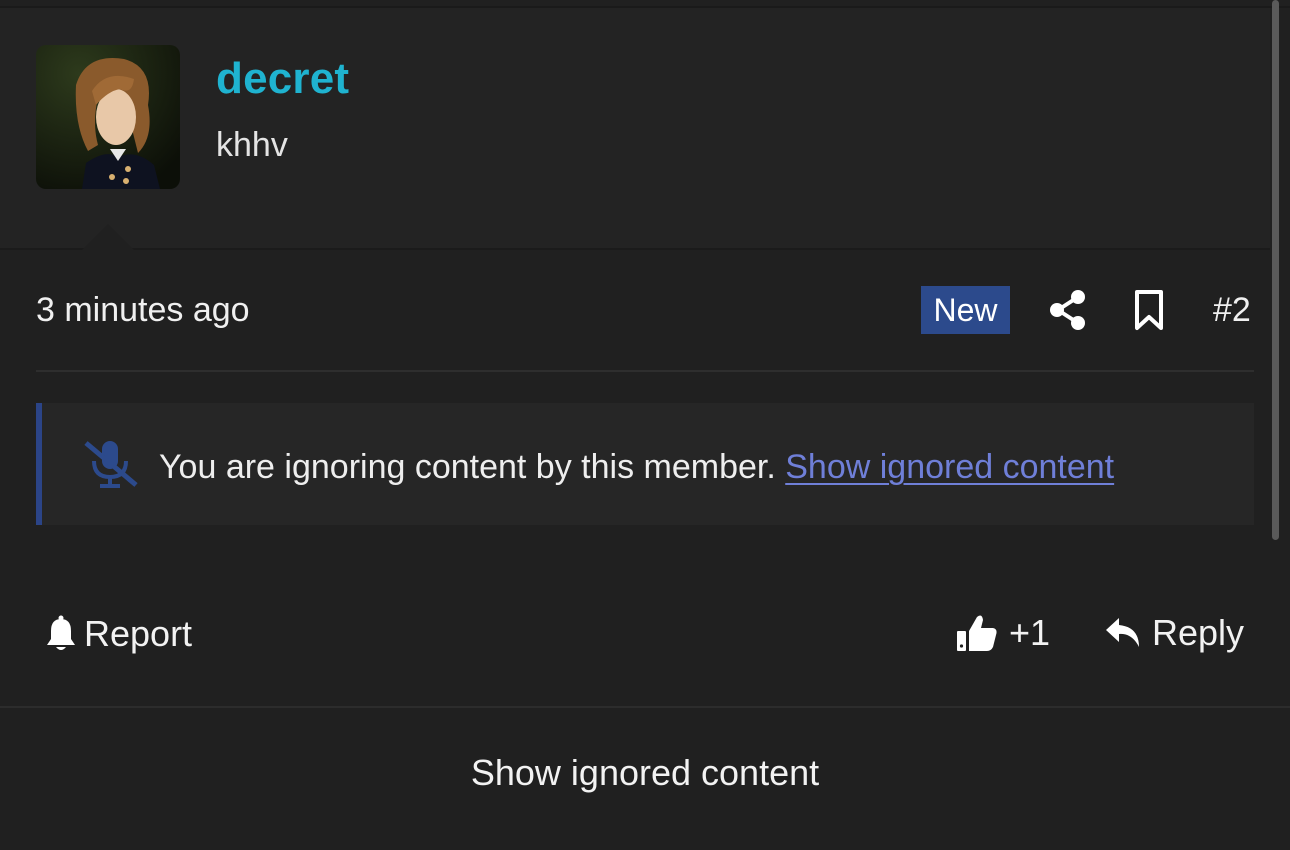  I want to click on bookmark-icon, so click(1149, 310).